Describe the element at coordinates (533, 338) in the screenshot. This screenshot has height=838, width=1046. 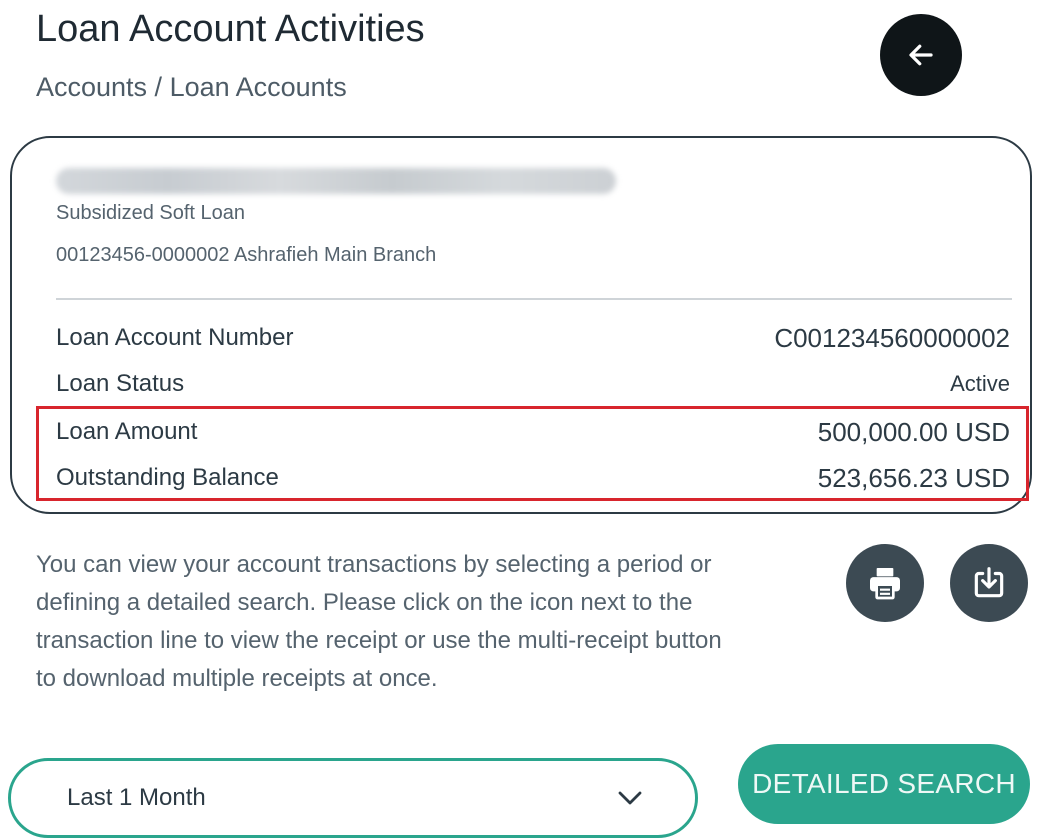
I see `detail-row-account-number: Loan Account Number C001234560000002` at that location.